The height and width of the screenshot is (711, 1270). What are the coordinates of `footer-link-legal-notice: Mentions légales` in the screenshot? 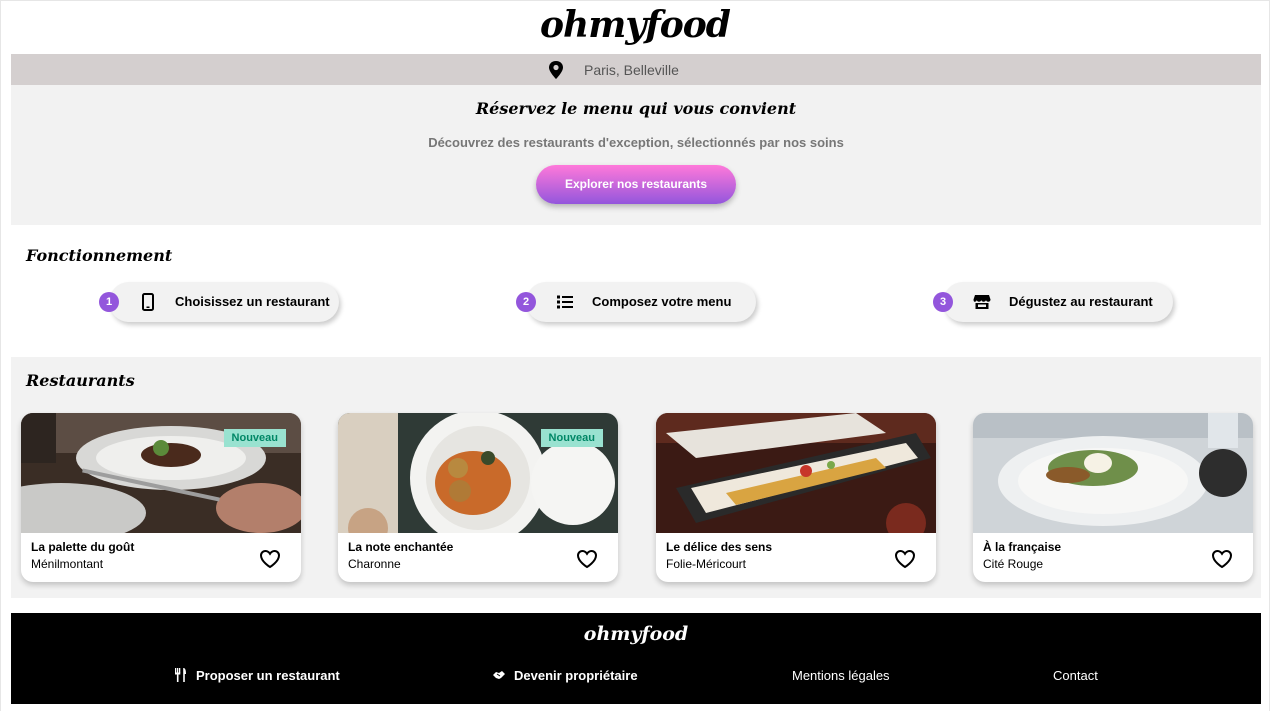 It's located at (841, 675).